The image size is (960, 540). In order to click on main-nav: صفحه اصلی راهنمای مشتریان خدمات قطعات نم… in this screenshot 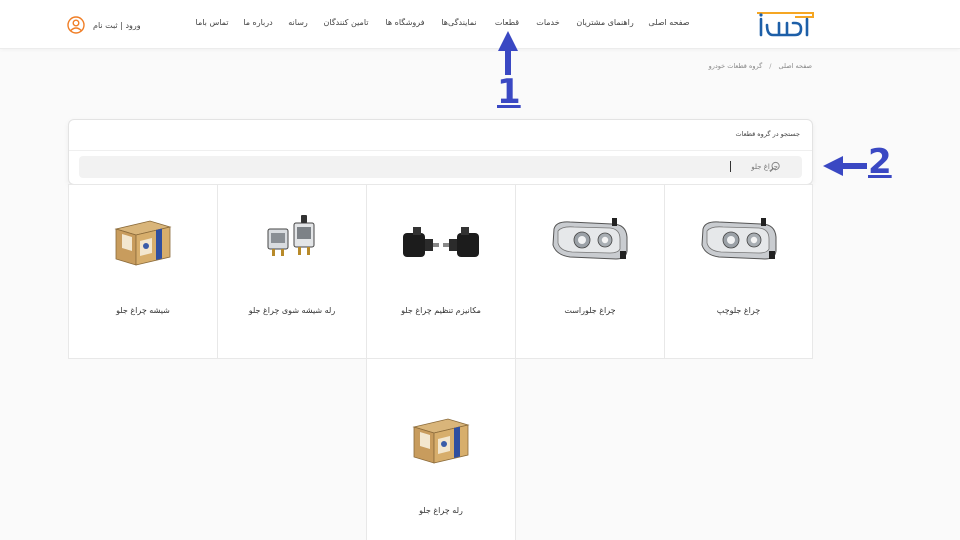, I will do `click(480, 25)`.